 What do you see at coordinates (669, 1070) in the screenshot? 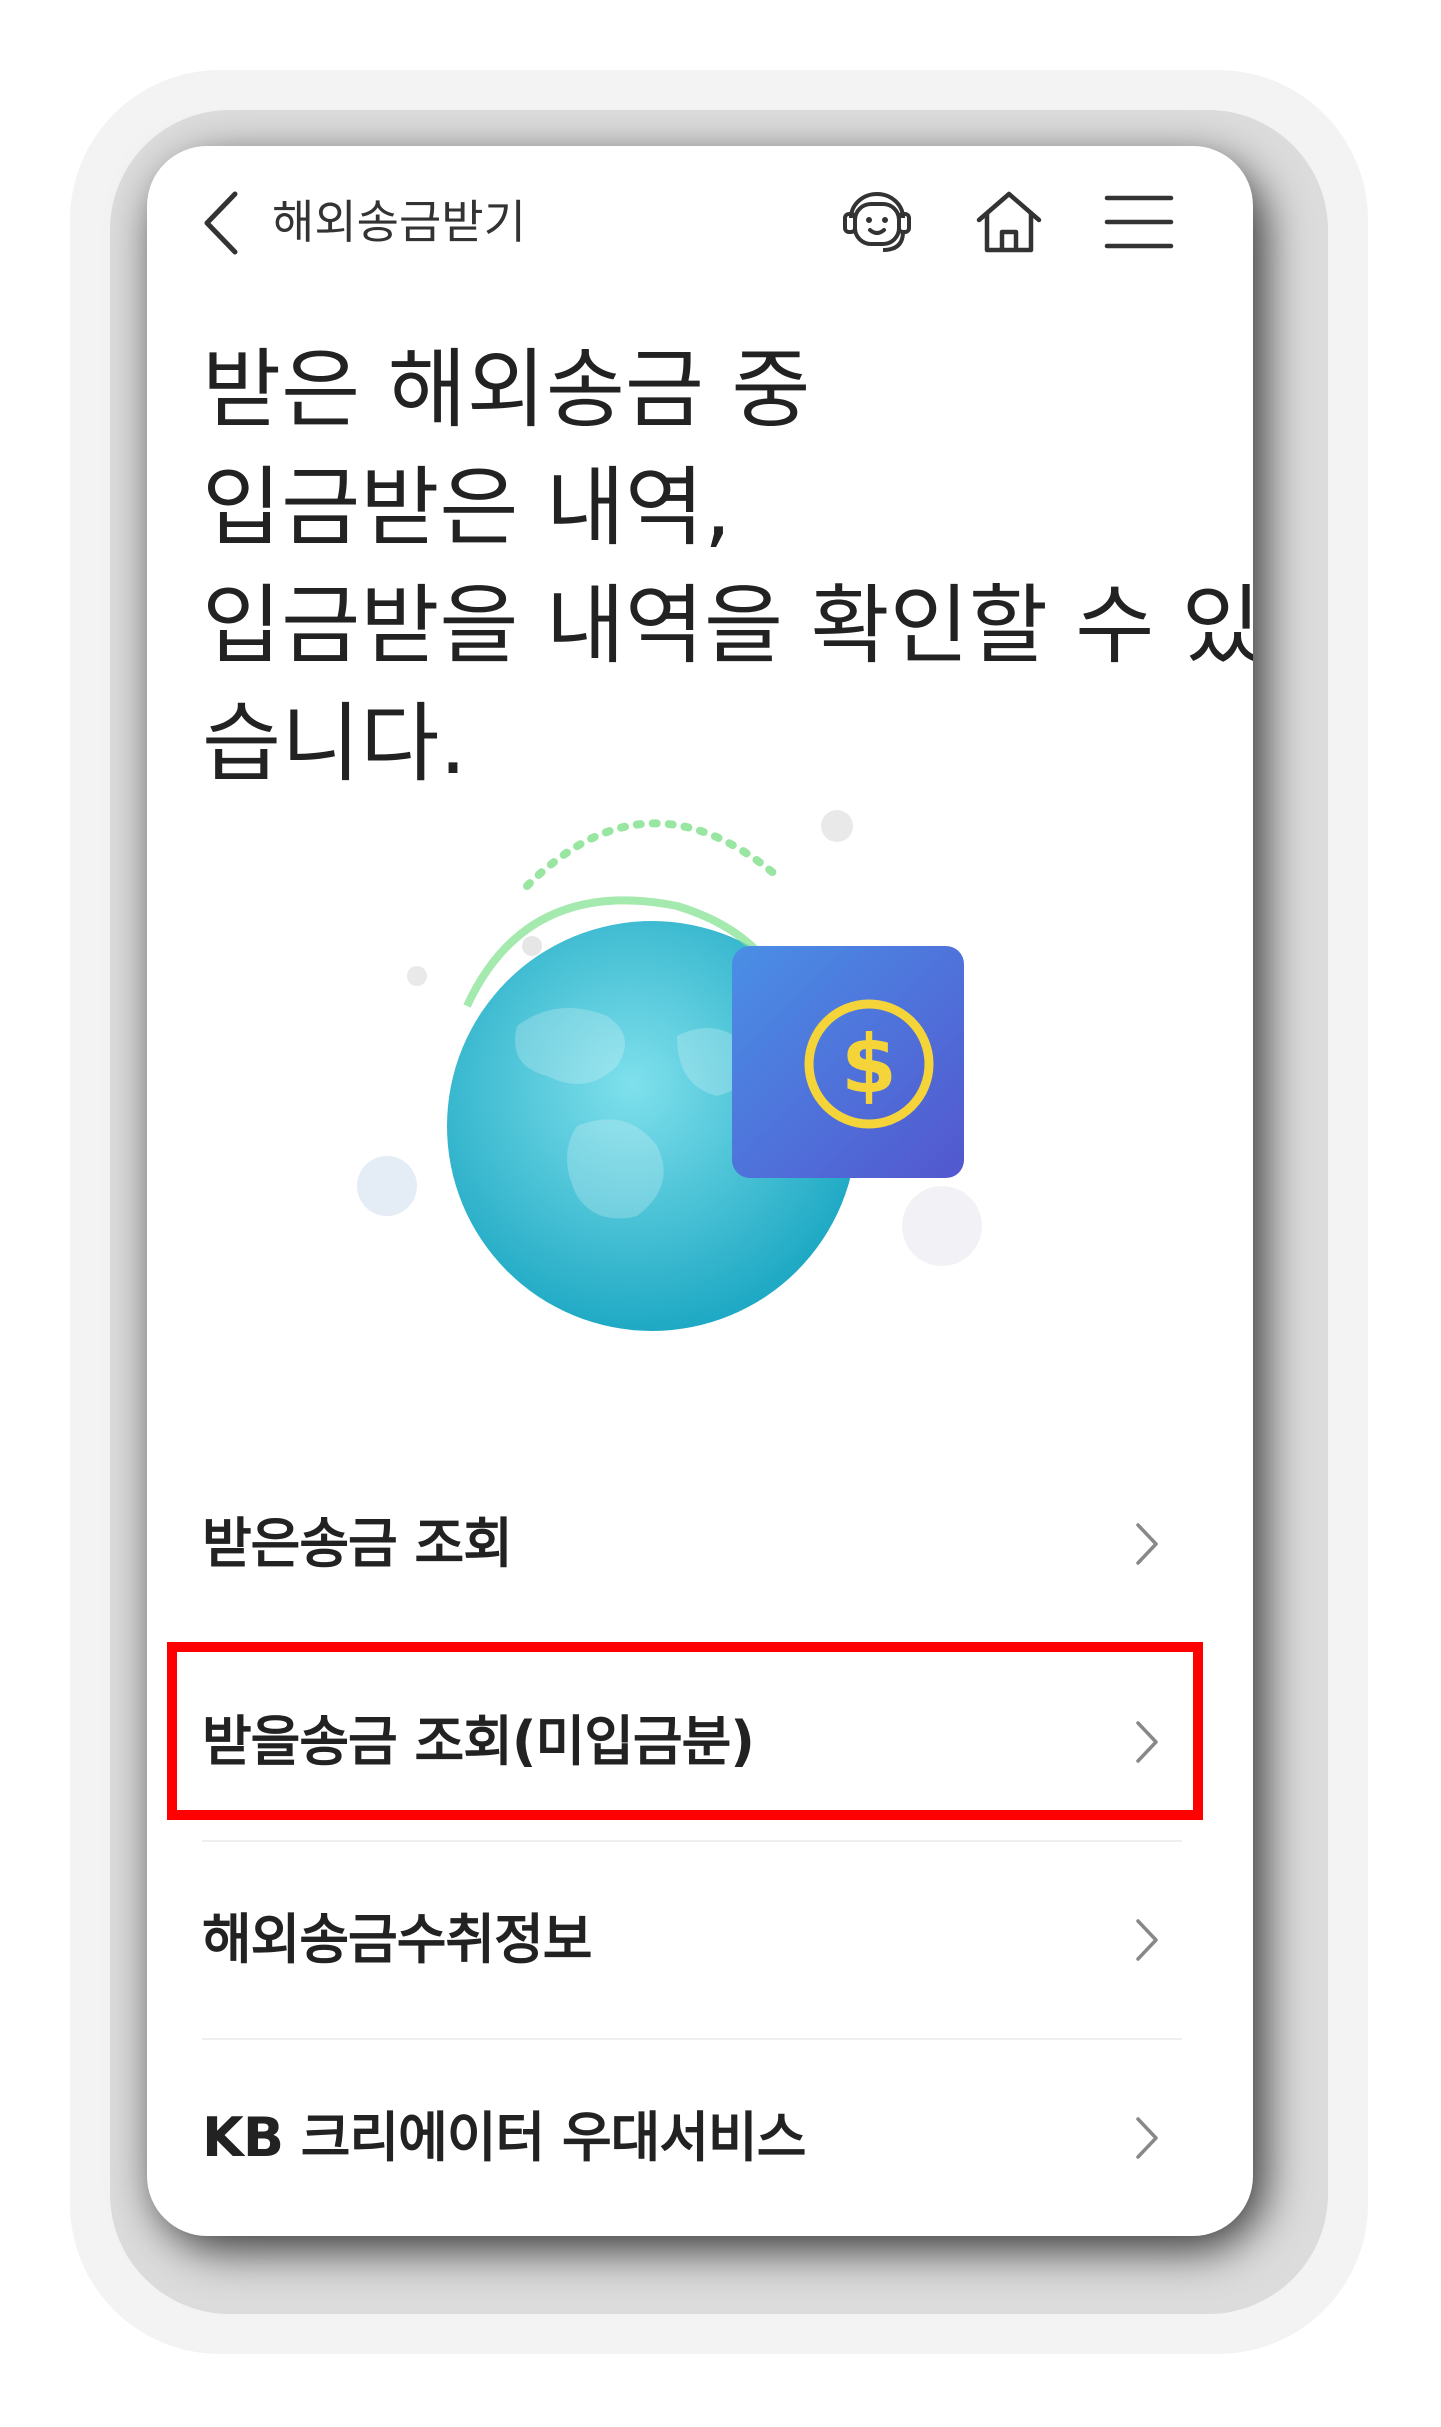
I see `globe-dollar-icon: $` at bounding box center [669, 1070].